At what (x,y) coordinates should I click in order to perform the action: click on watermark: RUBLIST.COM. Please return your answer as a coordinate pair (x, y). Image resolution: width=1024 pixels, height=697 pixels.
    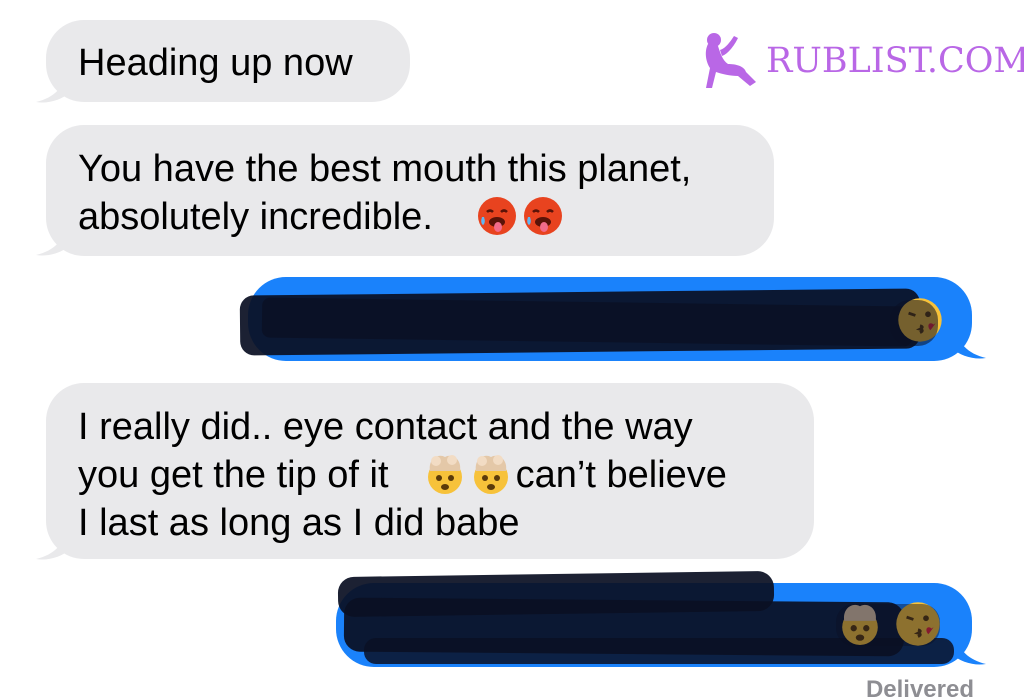
    Looking at the image, I should click on (862, 61).